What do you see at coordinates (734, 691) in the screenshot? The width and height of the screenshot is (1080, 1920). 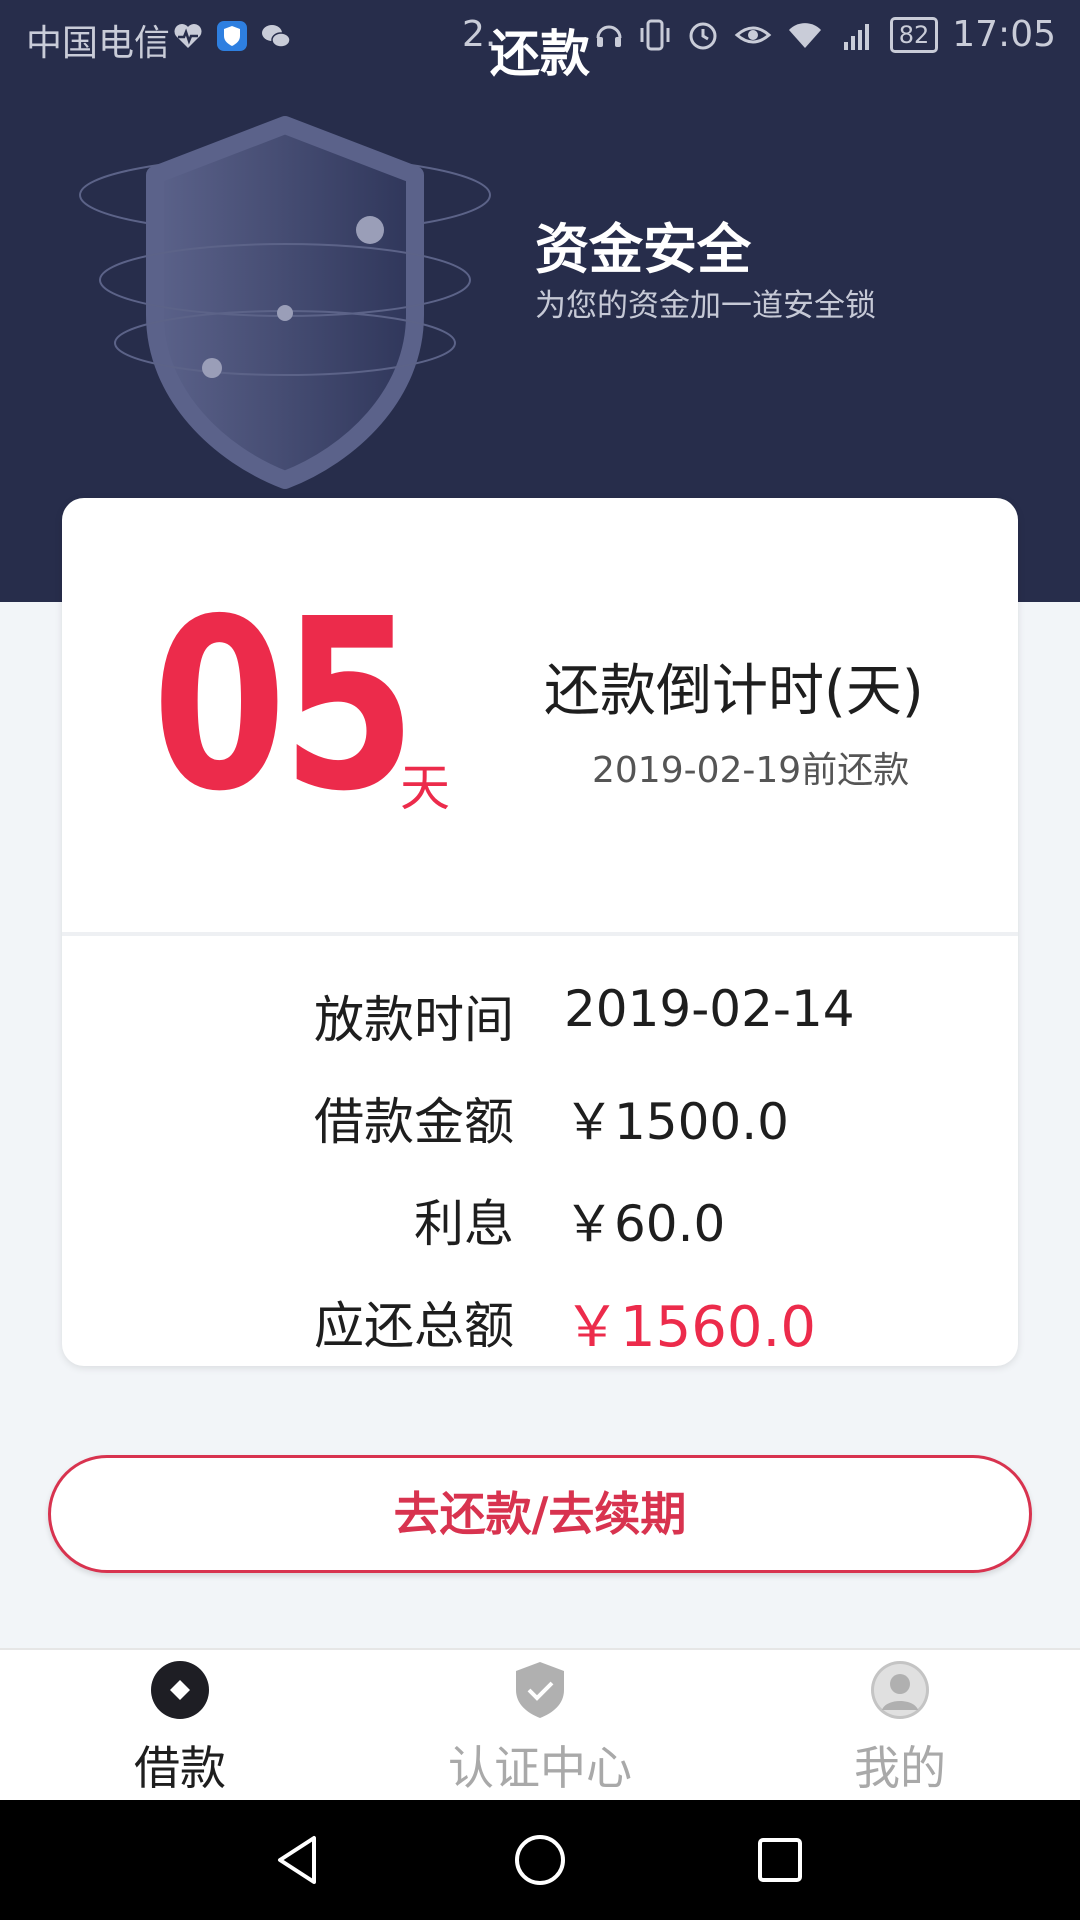 I see `countdown-label: 还款倒计时(天)` at bounding box center [734, 691].